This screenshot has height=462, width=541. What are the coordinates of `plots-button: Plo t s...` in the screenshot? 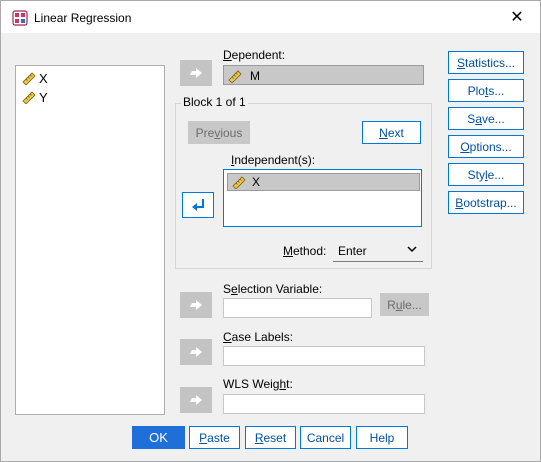 It's located at (486, 90).